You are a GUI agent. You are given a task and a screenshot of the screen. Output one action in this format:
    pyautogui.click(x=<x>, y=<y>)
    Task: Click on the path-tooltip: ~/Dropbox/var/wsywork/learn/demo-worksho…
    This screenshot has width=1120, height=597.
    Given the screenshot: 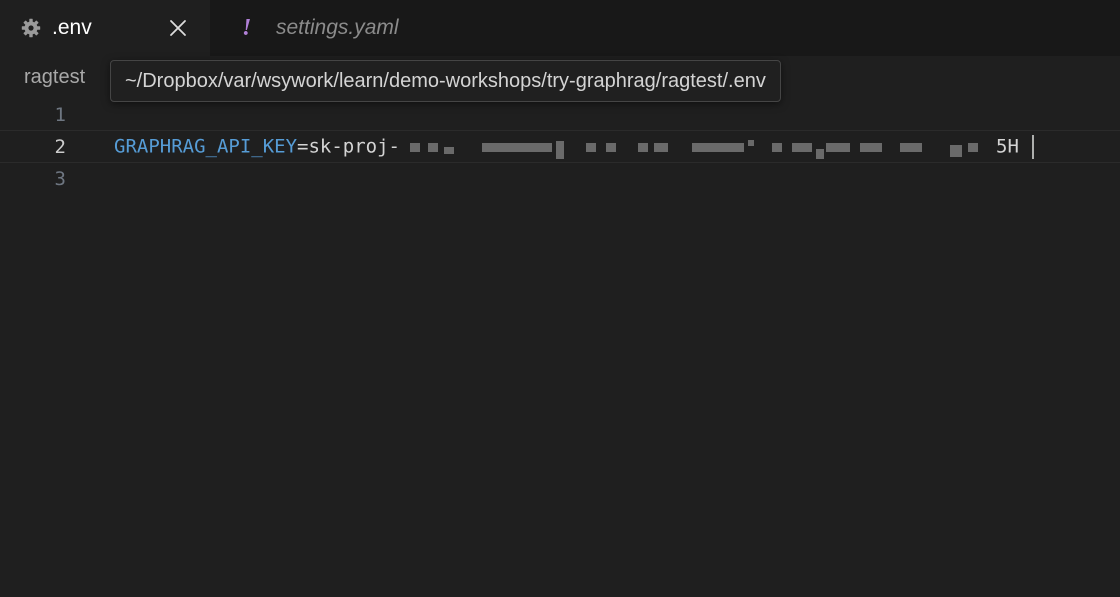 What is the action you would take?
    pyautogui.click(x=445, y=81)
    